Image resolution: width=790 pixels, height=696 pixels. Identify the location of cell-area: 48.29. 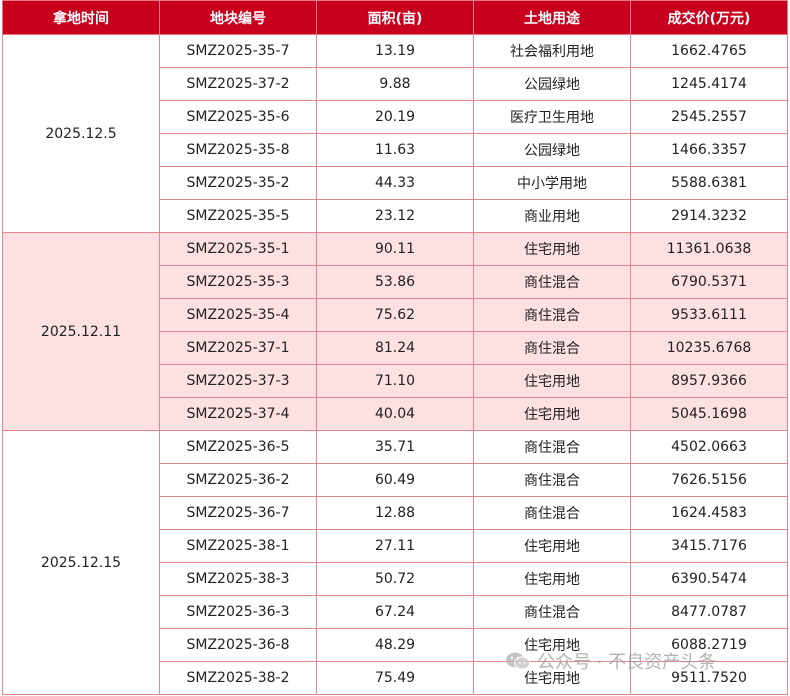
(395, 645).